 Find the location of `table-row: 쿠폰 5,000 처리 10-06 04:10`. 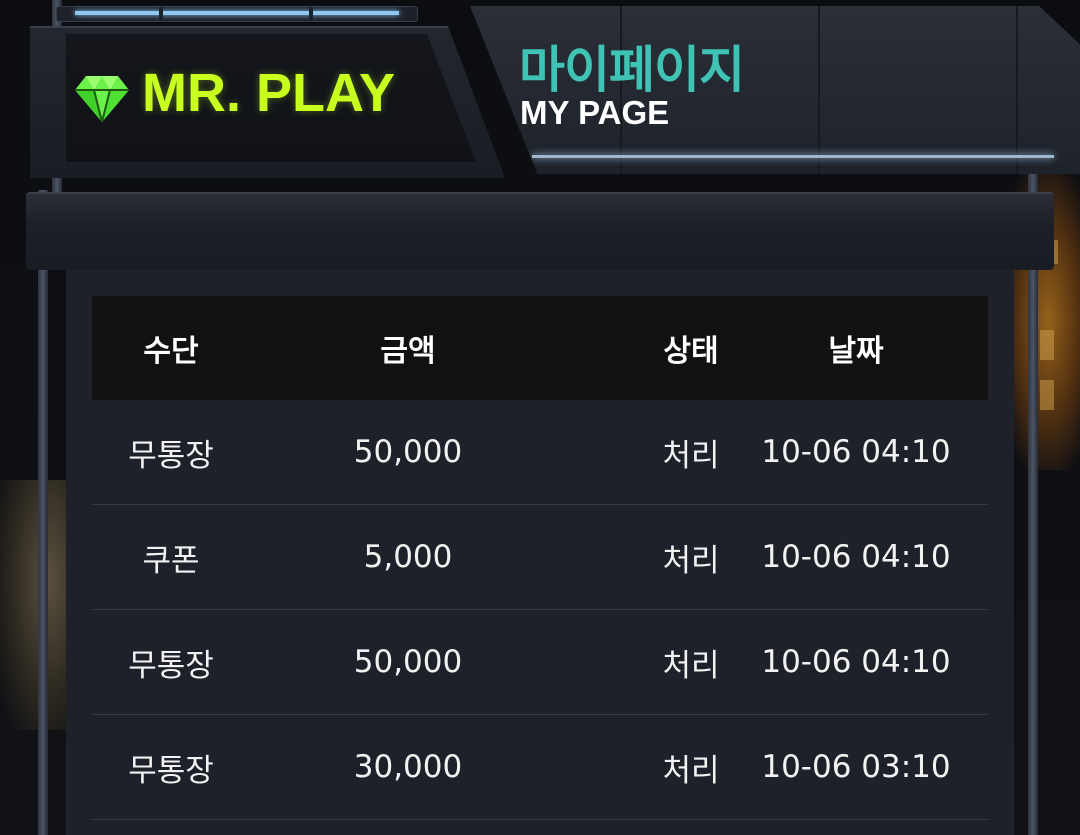

table-row: 쿠폰 5,000 처리 10-06 04:10 is located at coordinates (540, 557).